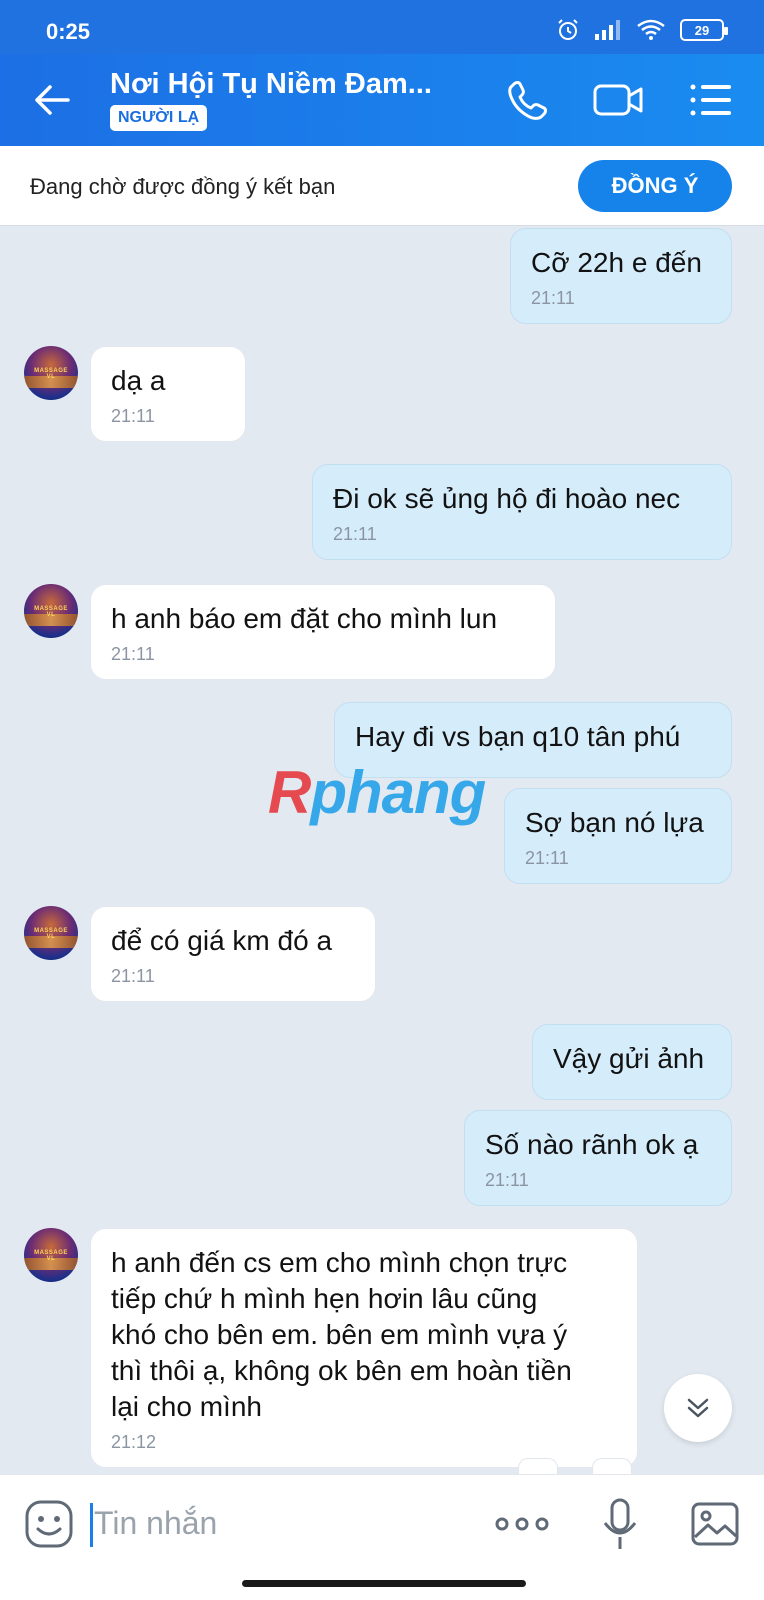 The width and height of the screenshot is (764, 1600). I want to click on chevron-double-down-icon, so click(698, 1408).